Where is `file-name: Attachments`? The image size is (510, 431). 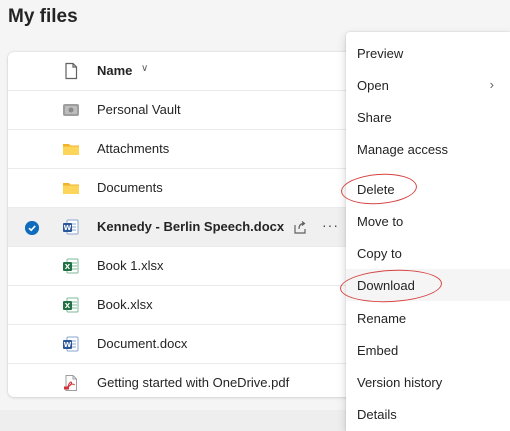 file-name: Attachments is located at coordinates (133, 148).